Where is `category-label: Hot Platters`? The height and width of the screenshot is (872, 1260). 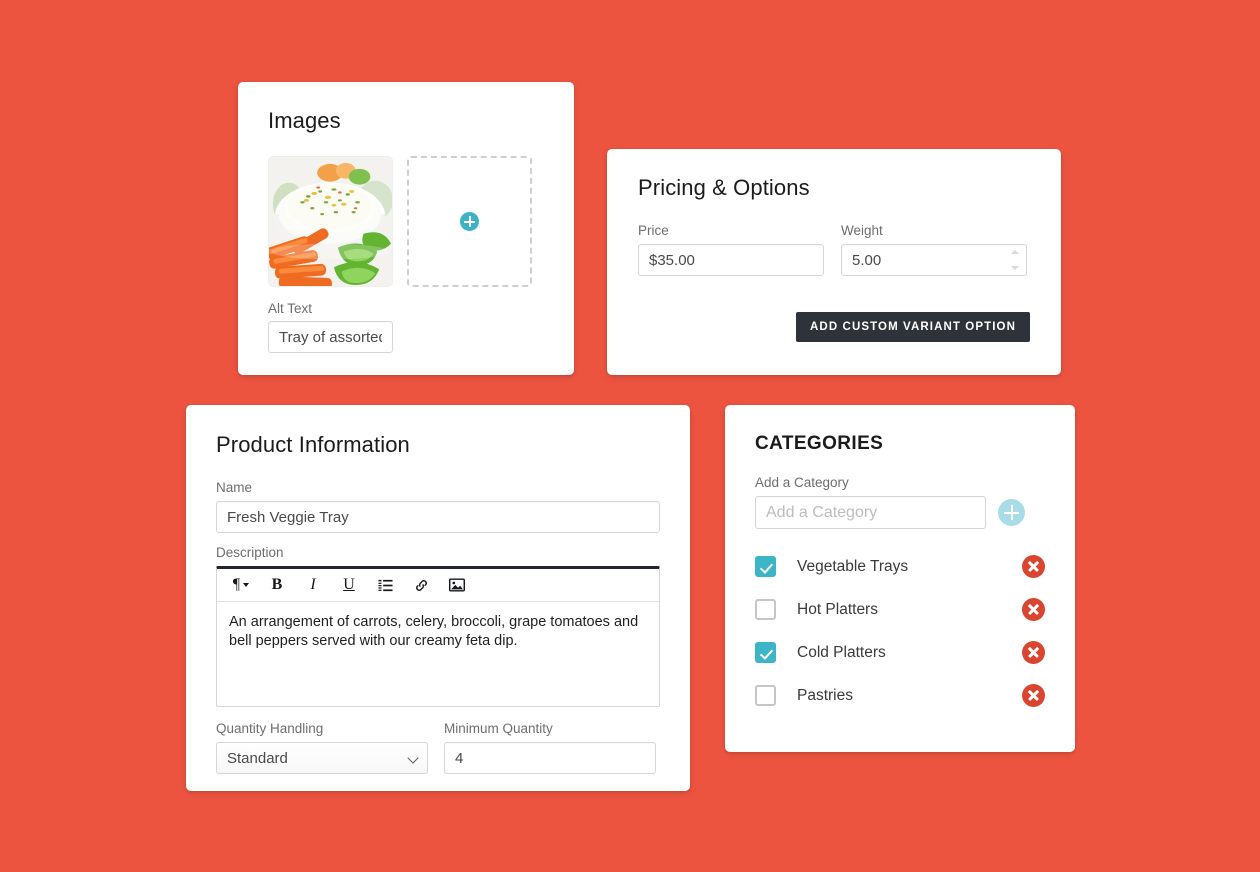
category-label: Hot Platters is located at coordinates (837, 609).